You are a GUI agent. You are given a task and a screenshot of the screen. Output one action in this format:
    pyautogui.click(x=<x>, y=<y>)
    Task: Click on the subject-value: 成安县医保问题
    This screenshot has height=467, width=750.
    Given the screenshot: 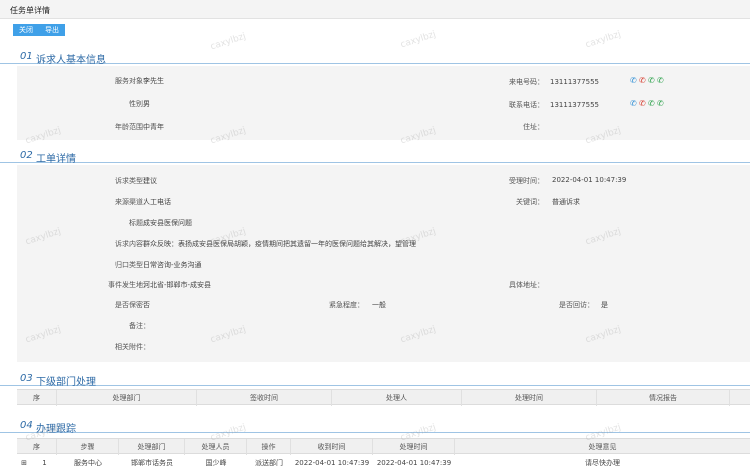 What is the action you would take?
    pyautogui.click(x=167, y=223)
    